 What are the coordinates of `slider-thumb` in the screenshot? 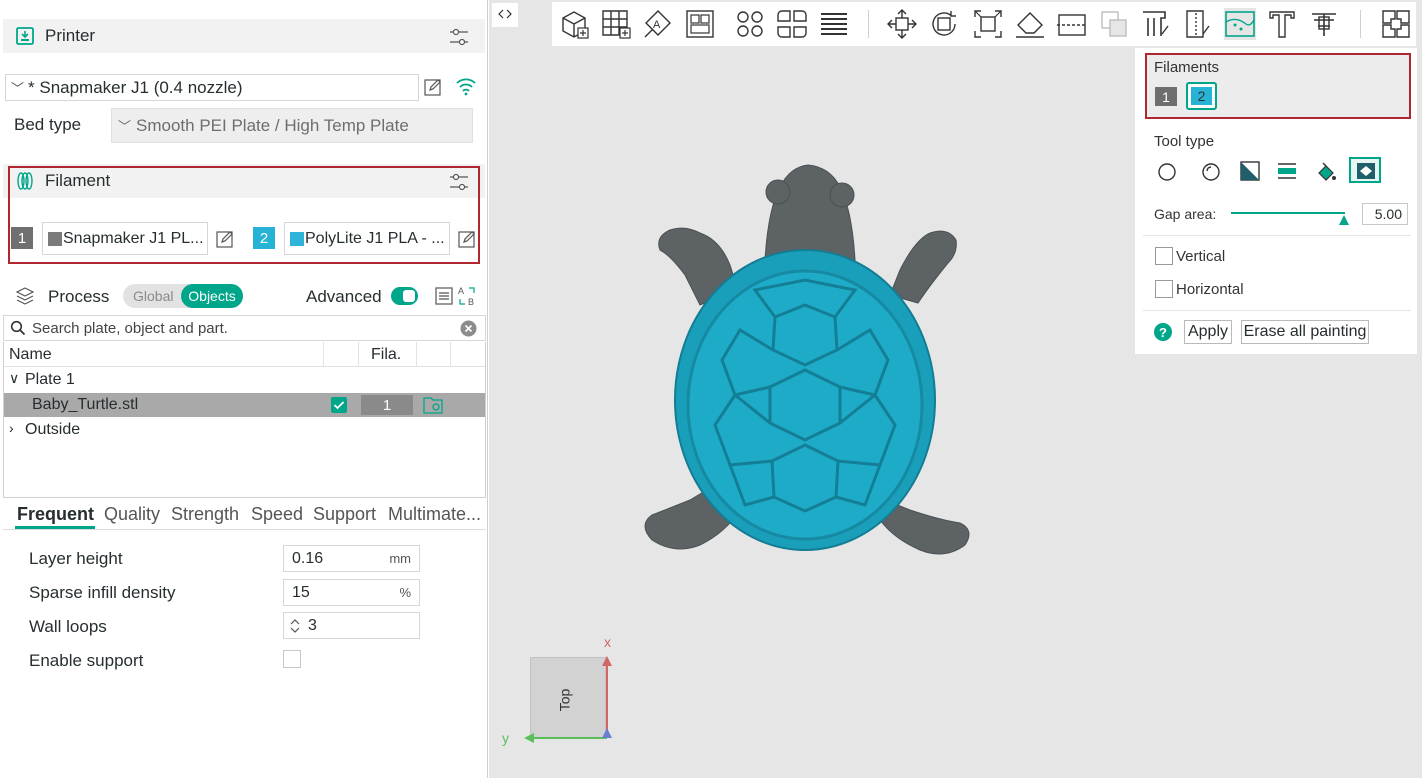 It's located at (1344, 220).